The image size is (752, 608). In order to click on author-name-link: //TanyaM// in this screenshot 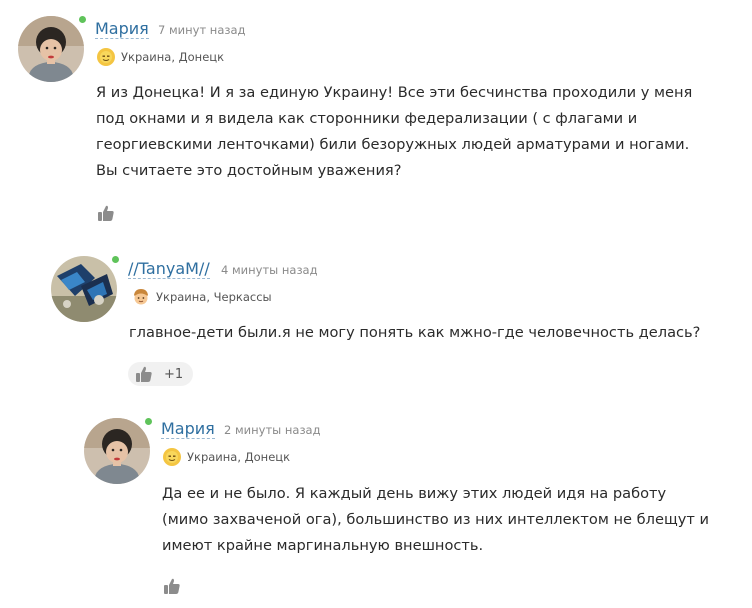, I will do `click(169, 269)`.